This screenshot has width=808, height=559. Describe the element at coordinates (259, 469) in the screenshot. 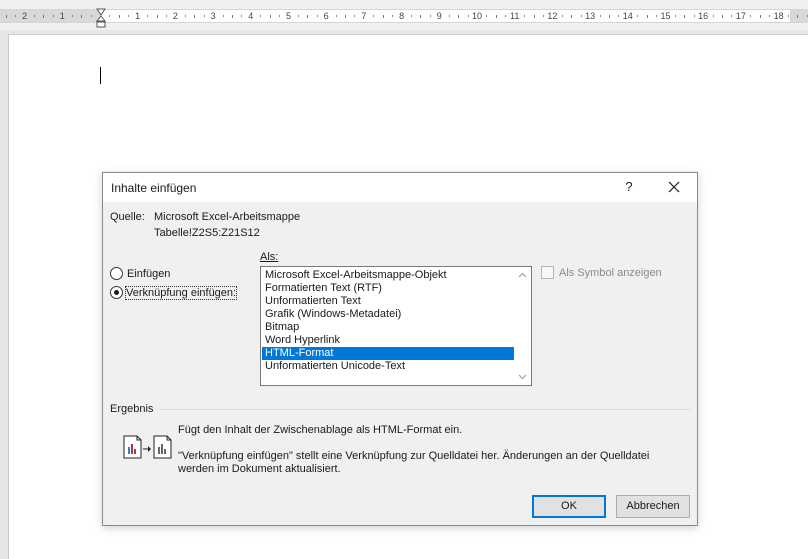

I see `result-description-3: werden im Dokument aktualisiert.` at that location.